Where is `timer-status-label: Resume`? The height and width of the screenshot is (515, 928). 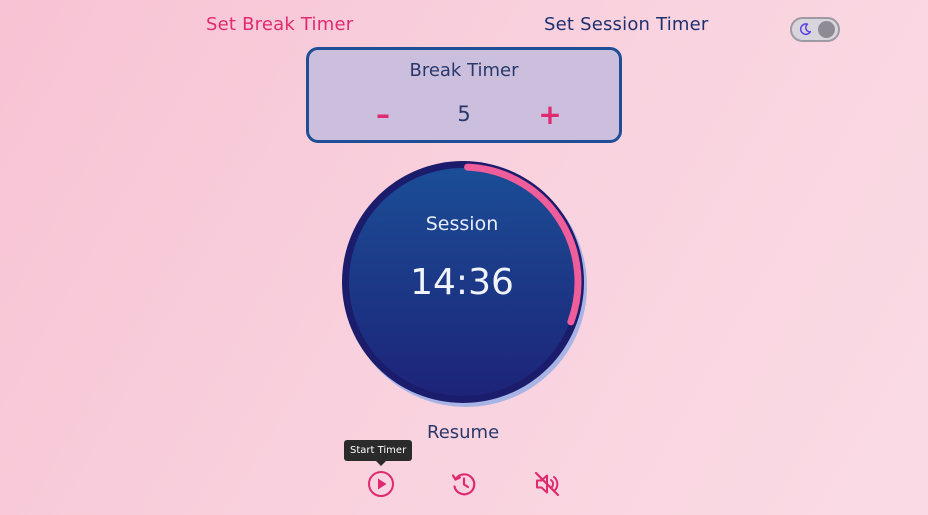 timer-status-label: Resume is located at coordinates (463, 432).